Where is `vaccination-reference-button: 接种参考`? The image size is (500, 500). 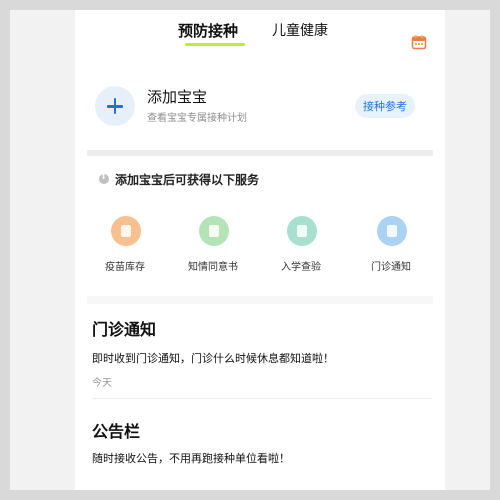
vaccination-reference-button: 接种参考 is located at coordinates (385, 106).